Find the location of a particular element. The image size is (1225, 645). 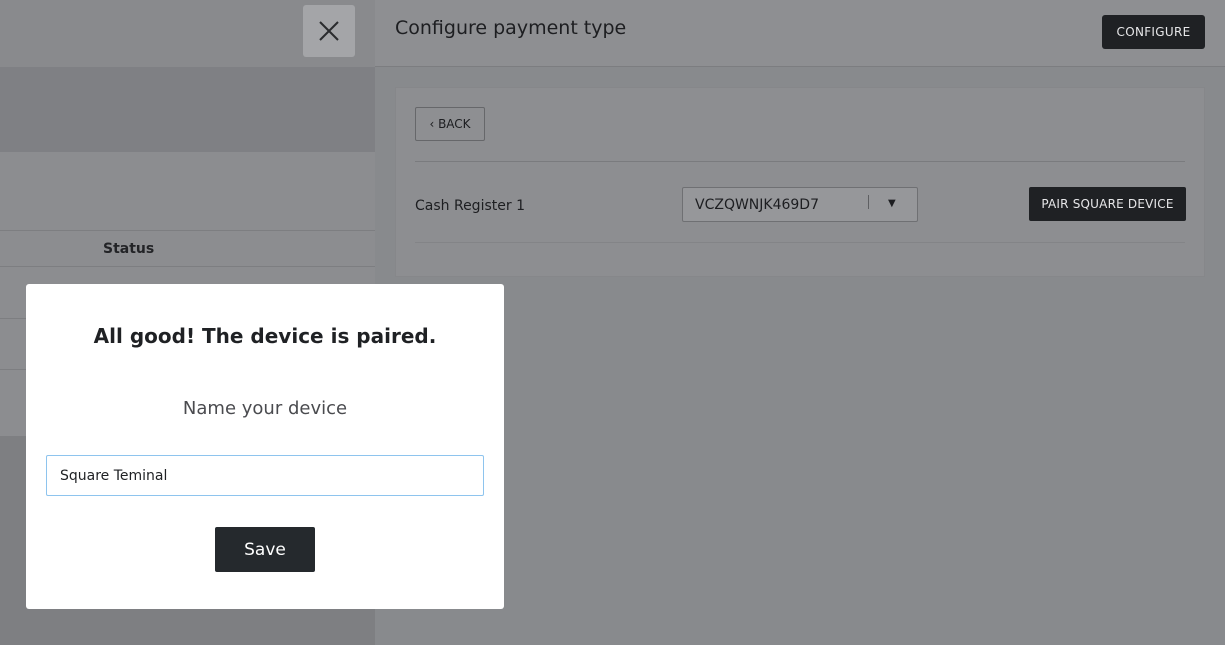

table-header-top-border is located at coordinates (187, 230).